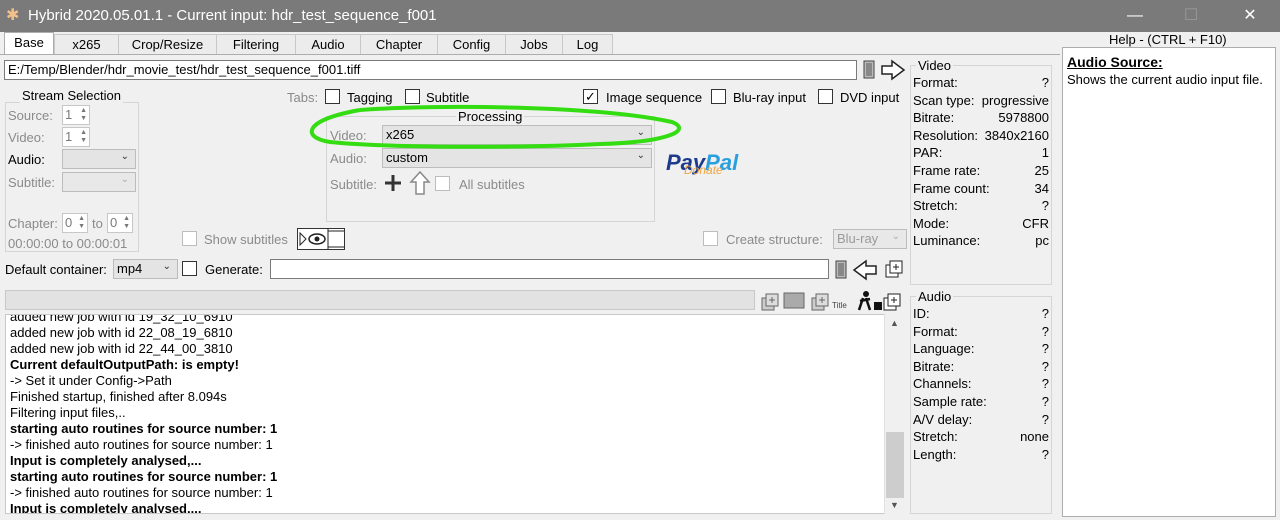 This screenshot has height=520, width=1280. I want to click on tab-chapter: Chapter, so click(399, 44).